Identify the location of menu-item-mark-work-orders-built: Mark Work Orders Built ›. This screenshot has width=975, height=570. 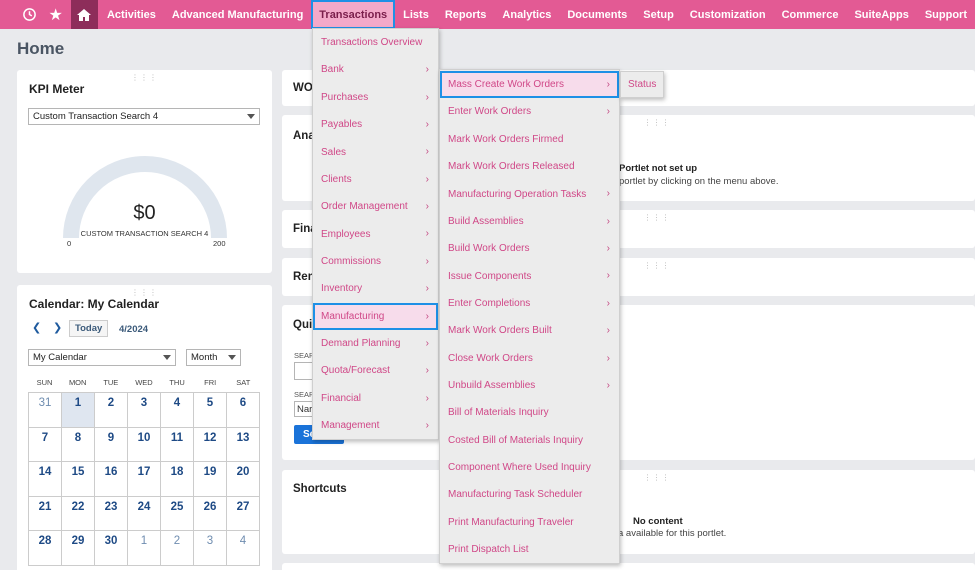
(529, 330).